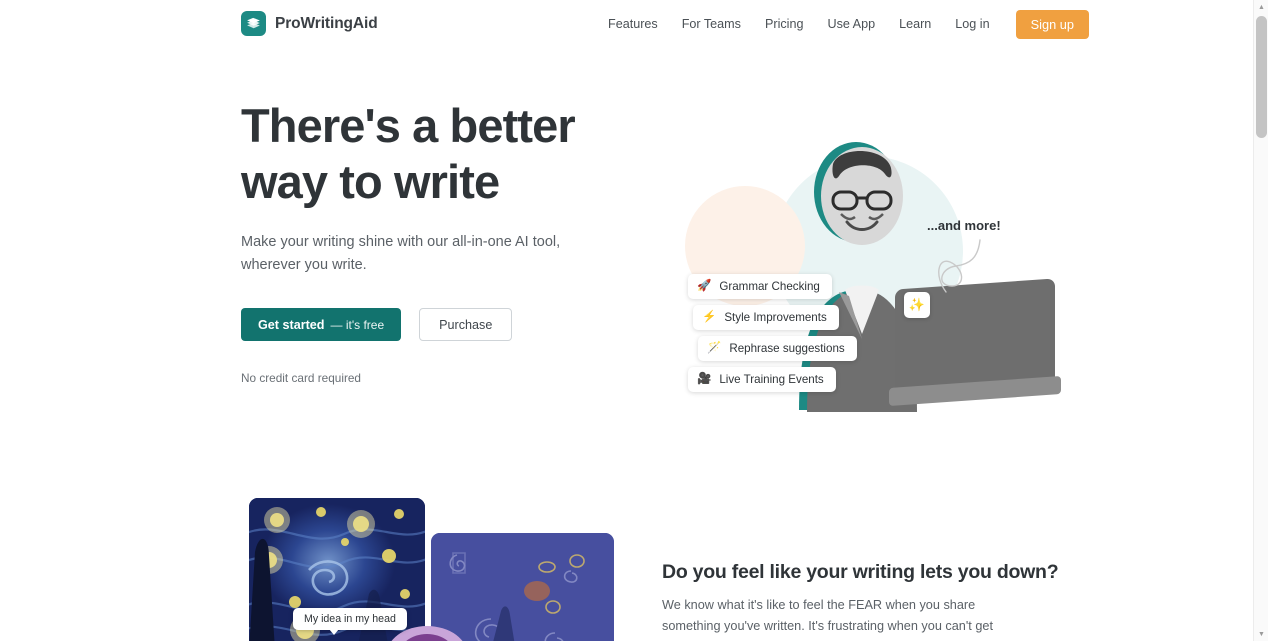 This screenshot has height=641, width=1268. What do you see at coordinates (709, 316) in the screenshot?
I see `lightning-icon: ⚡` at bounding box center [709, 316].